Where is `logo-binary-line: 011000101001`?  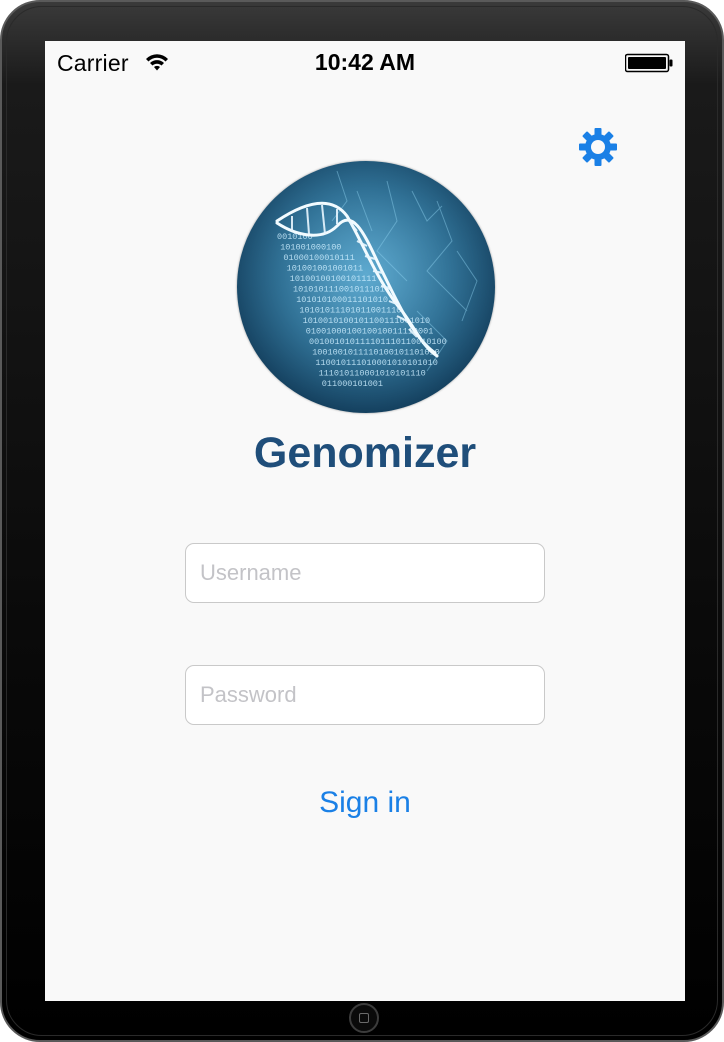 logo-binary-line: 011000101001 is located at coordinates (352, 384).